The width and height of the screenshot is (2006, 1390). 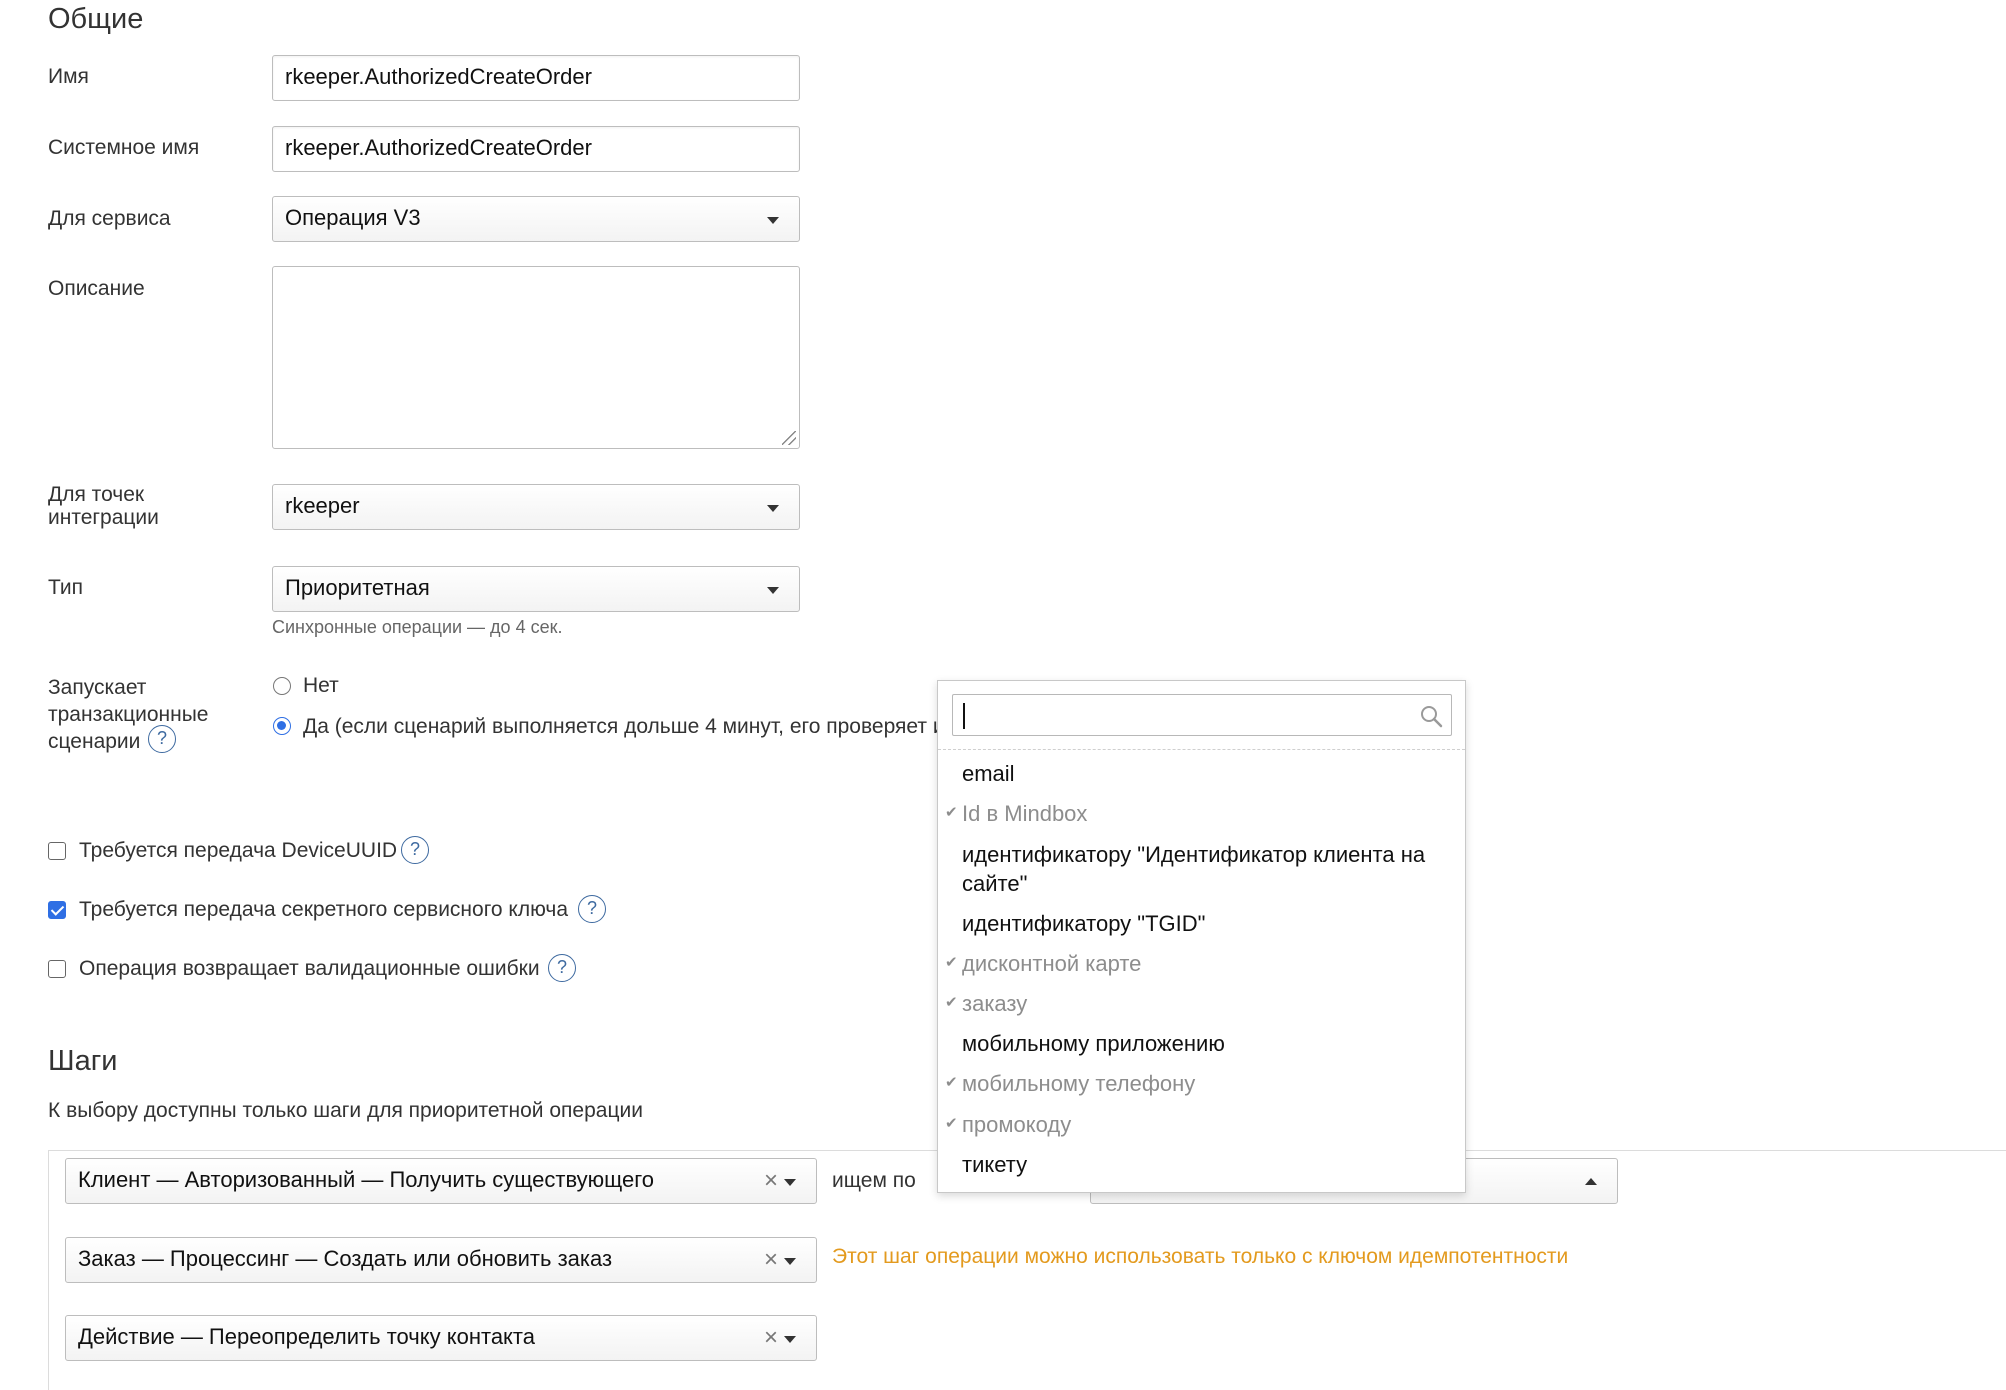 I want to click on dropdown-option: идентификатору "Идентификатор клиента на, so click(x=1193, y=855).